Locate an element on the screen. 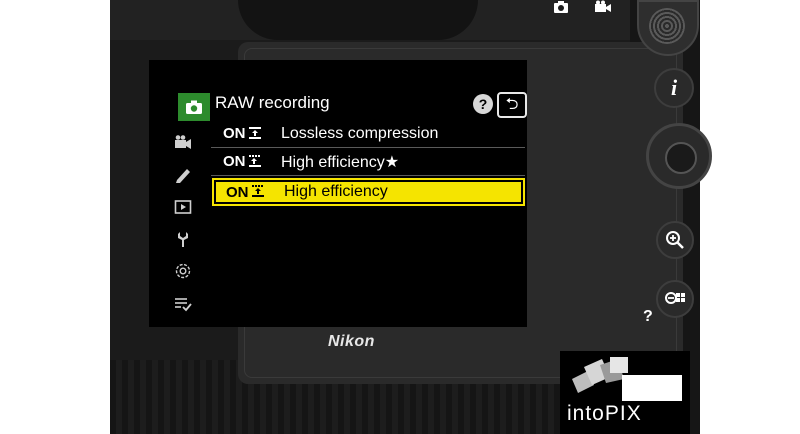  list-item: ON High efficiency★ is located at coordinates (368, 162).